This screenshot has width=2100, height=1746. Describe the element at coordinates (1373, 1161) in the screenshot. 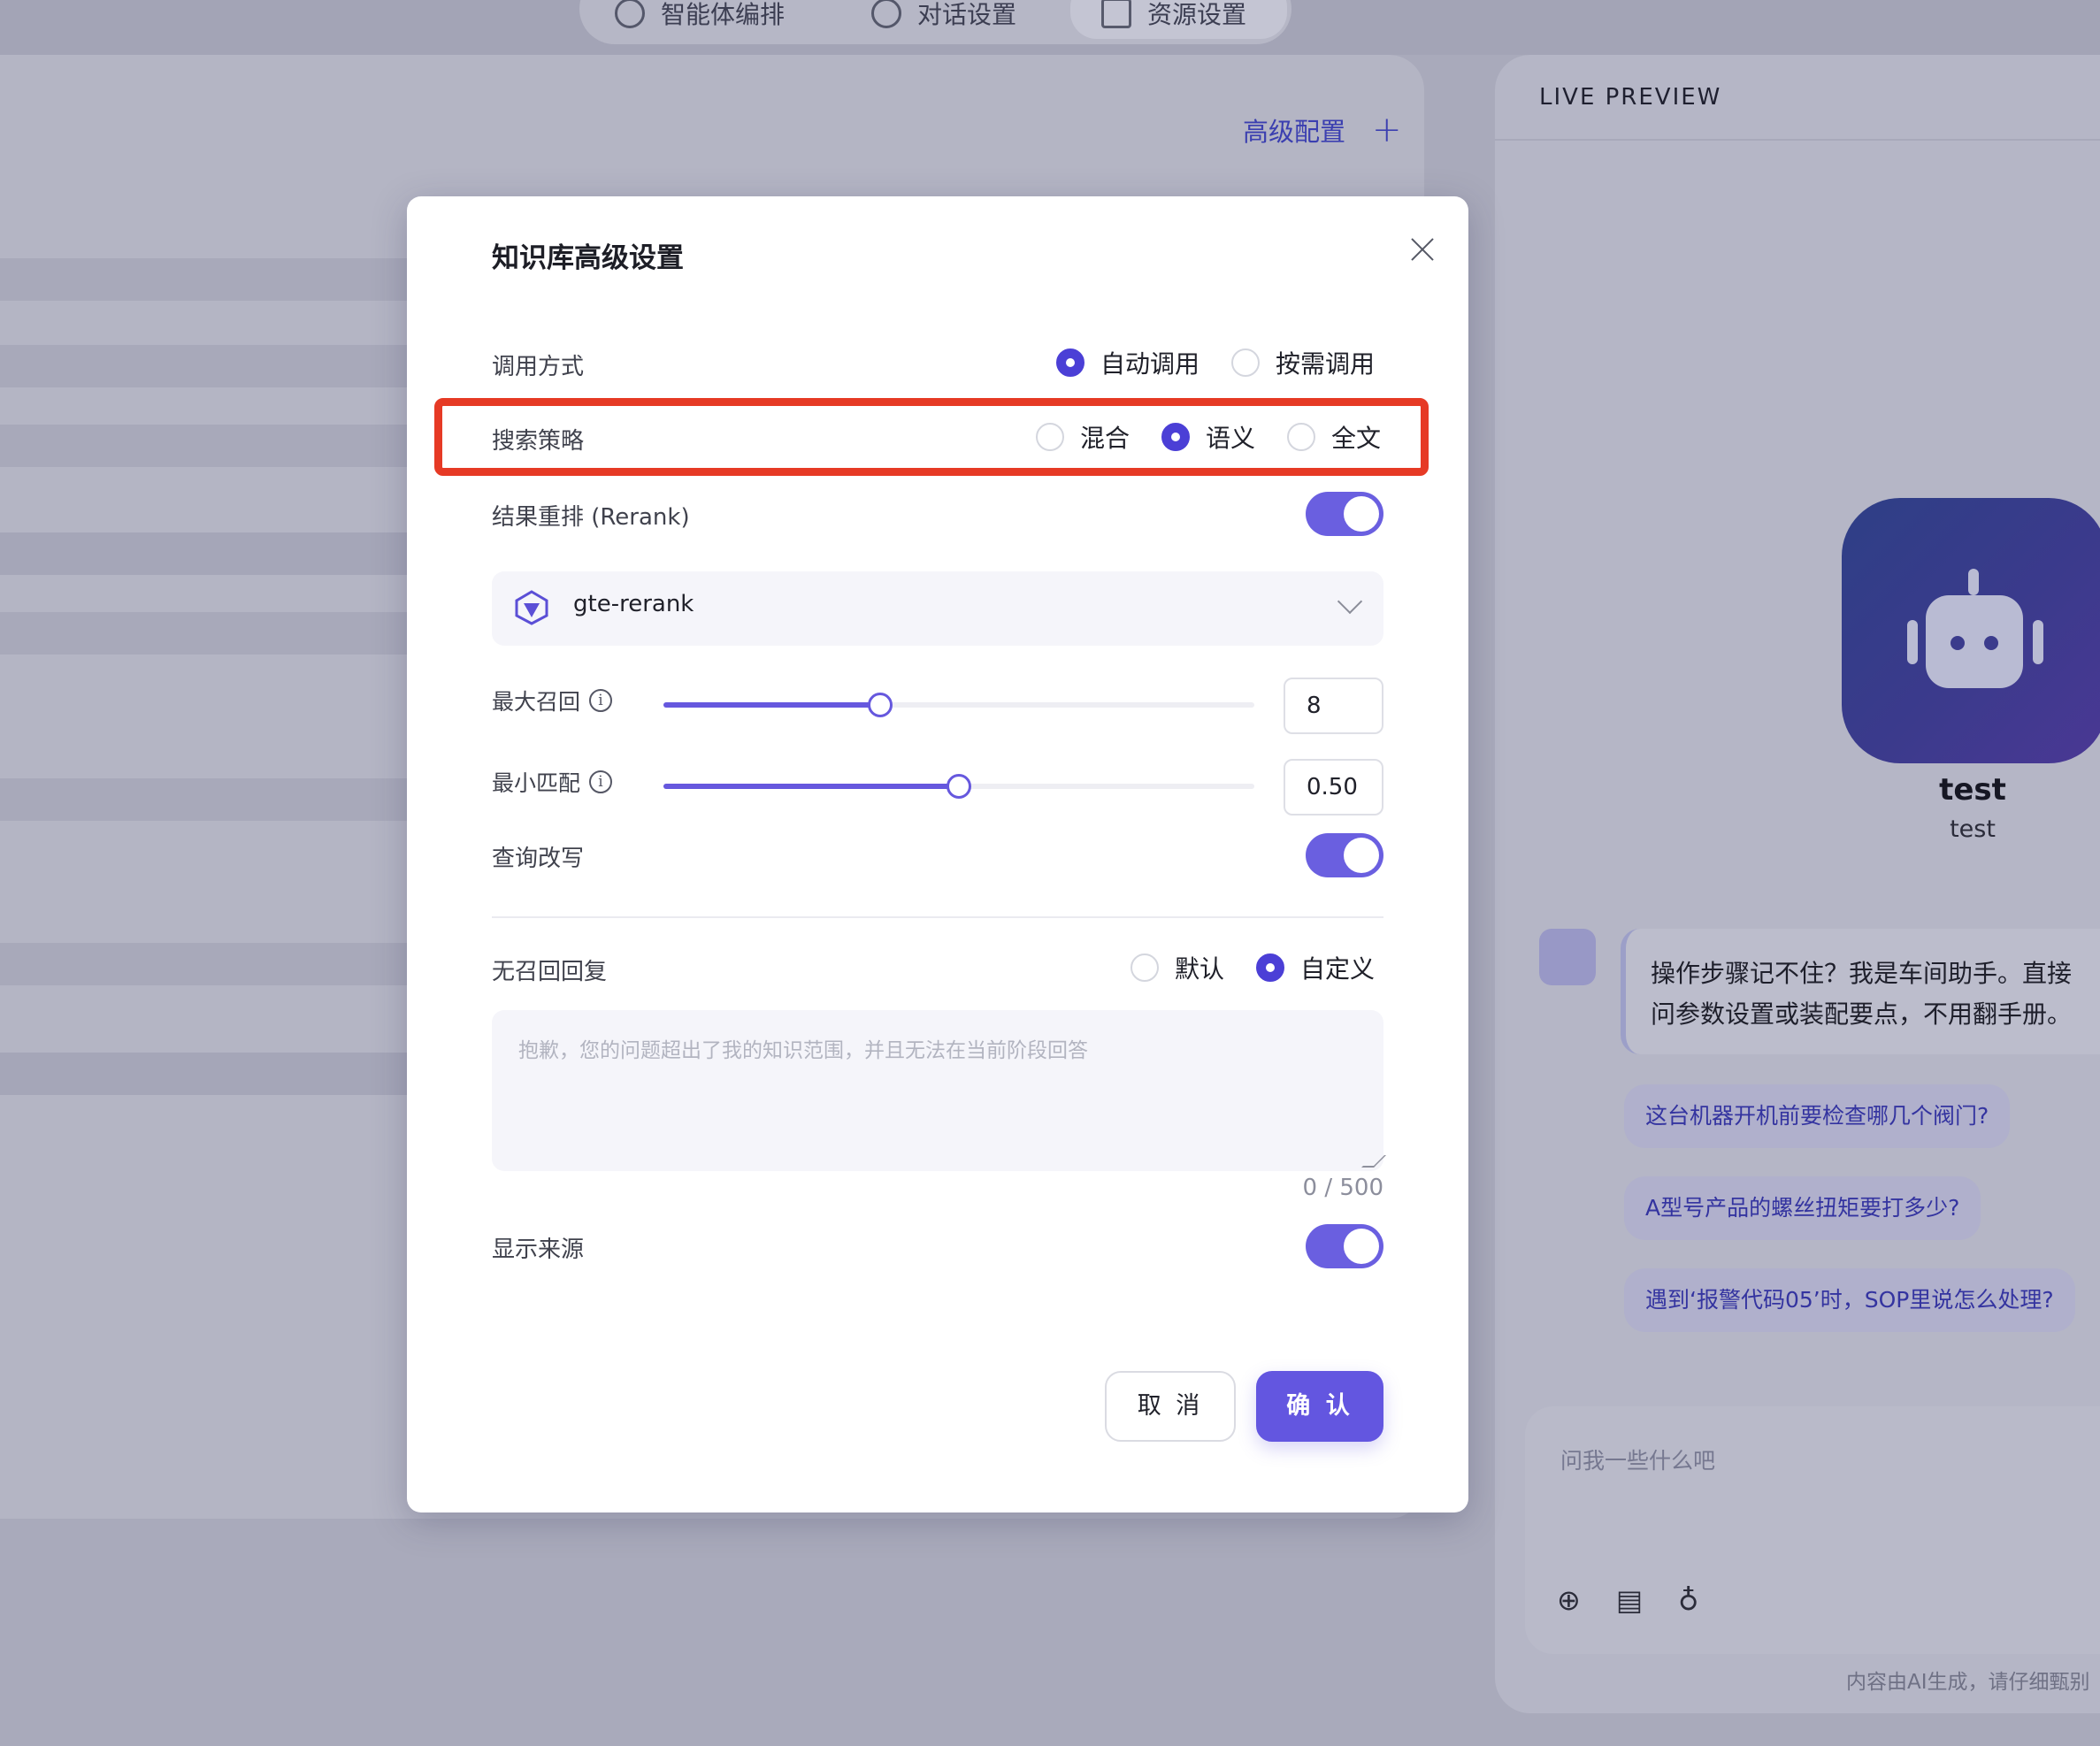

I see `resize-handle-icon` at that location.